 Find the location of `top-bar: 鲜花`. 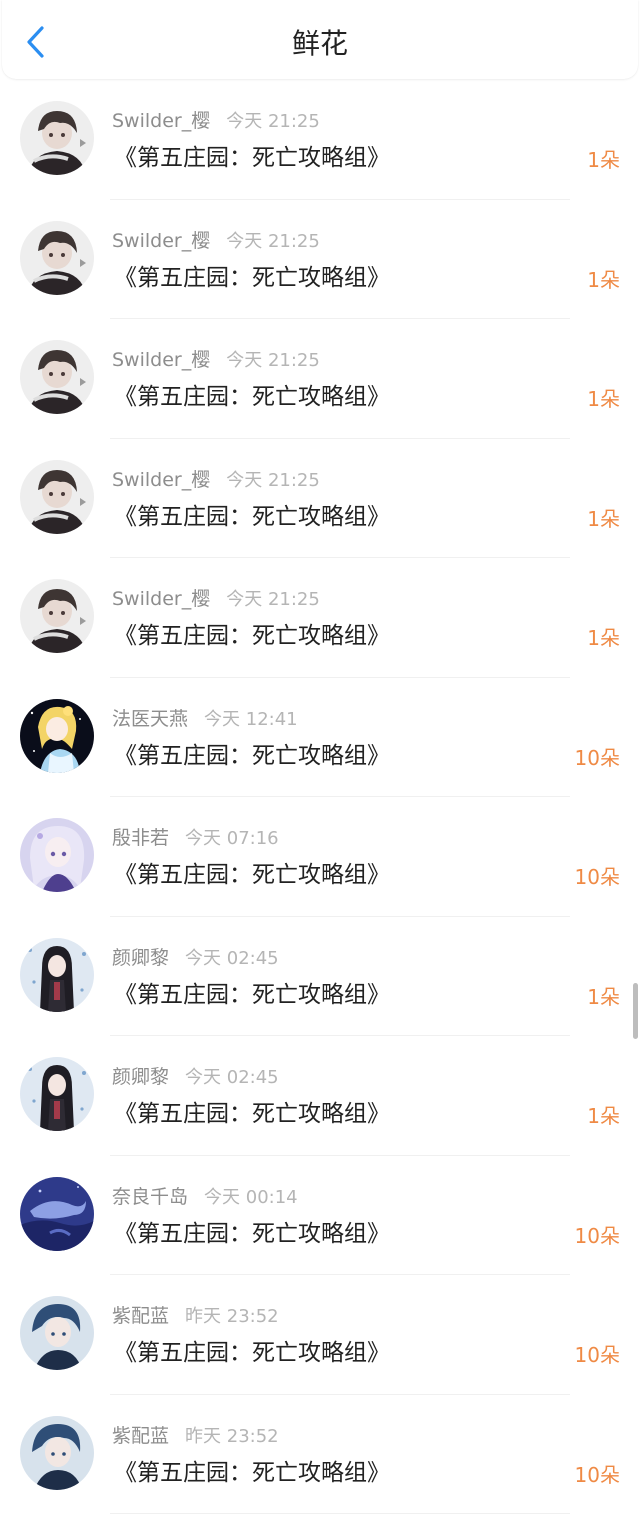

top-bar: 鲜花 is located at coordinates (320, 39).